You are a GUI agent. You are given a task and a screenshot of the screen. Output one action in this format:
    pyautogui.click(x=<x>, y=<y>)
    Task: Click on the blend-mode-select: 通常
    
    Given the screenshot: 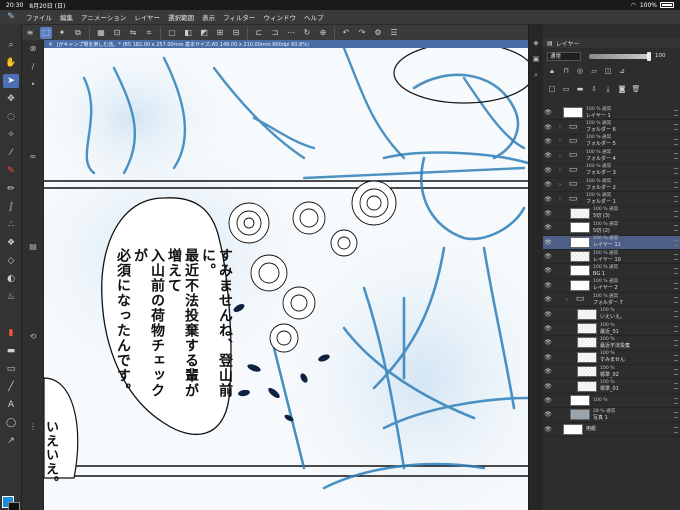 What is the action you would take?
    pyautogui.click(x=564, y=56)
    